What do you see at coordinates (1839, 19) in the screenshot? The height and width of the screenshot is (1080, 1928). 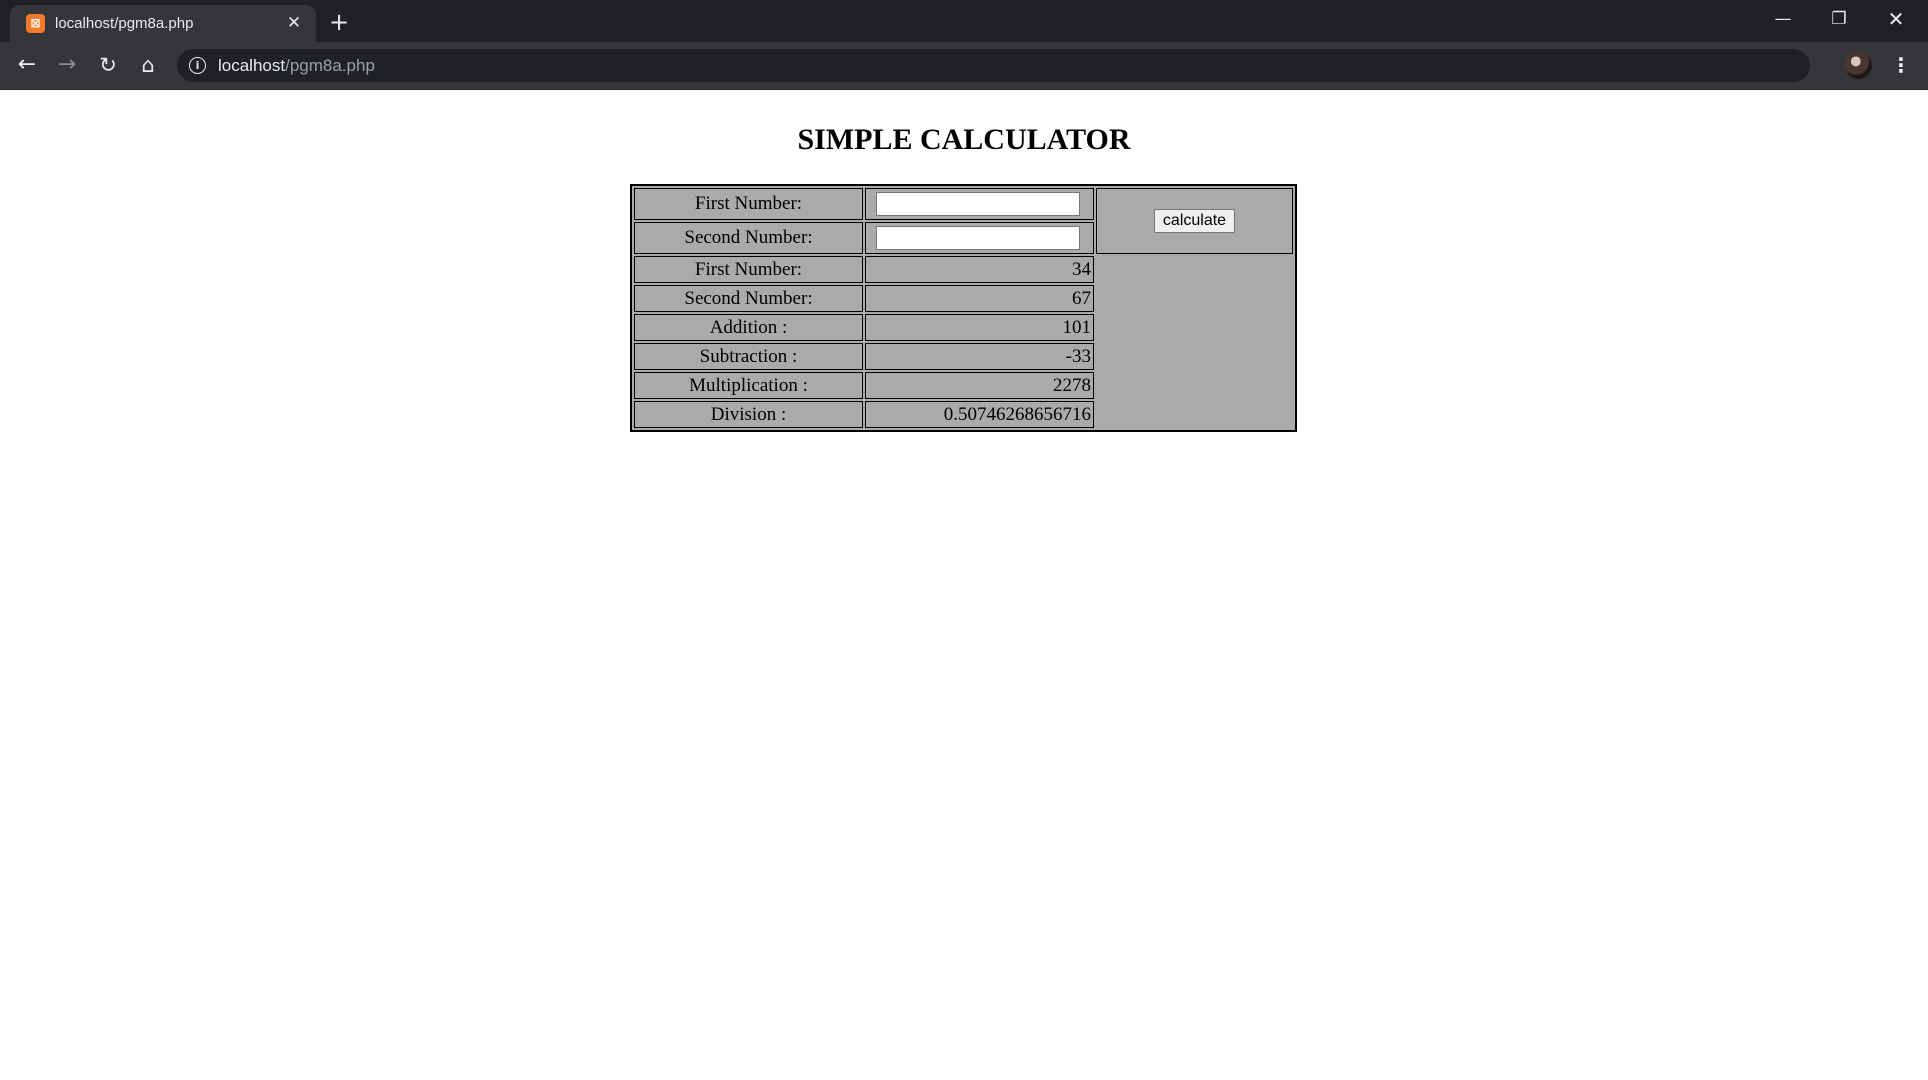 I see `restore-button: ❐` at bounding box center [1839, 19].